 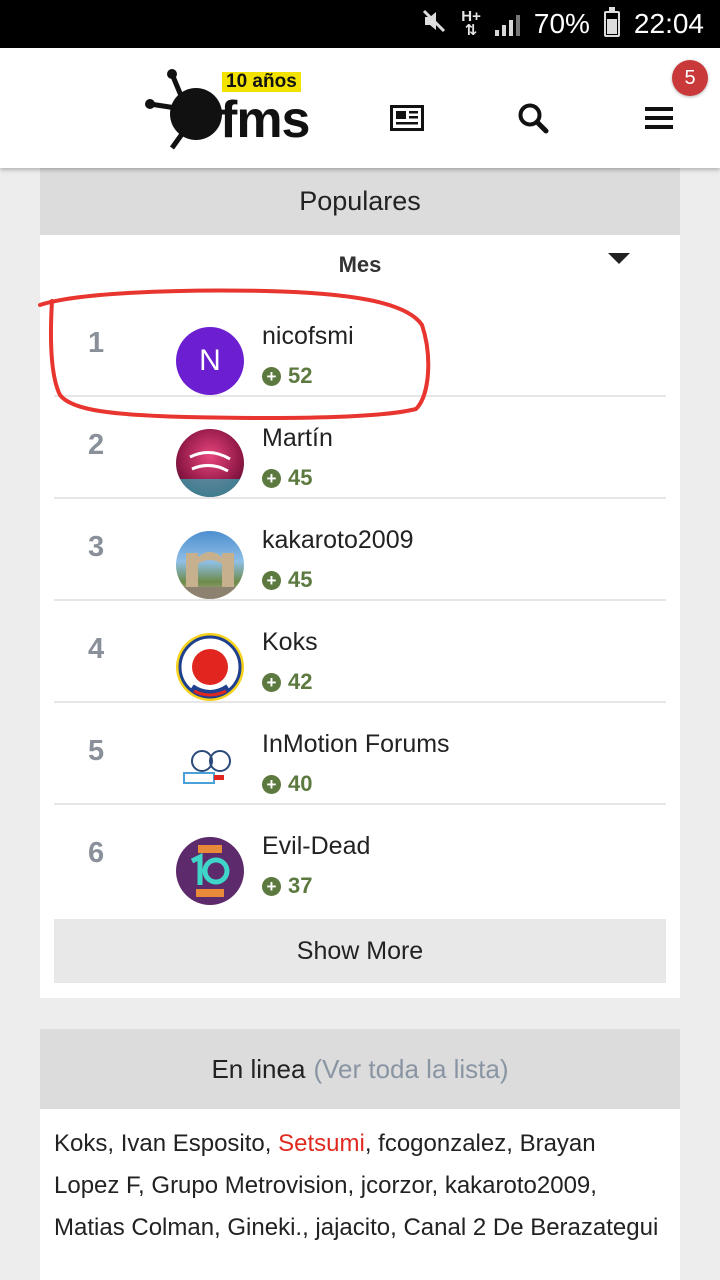 I want to click on rank-number: 1, so click(x=96, y=343).